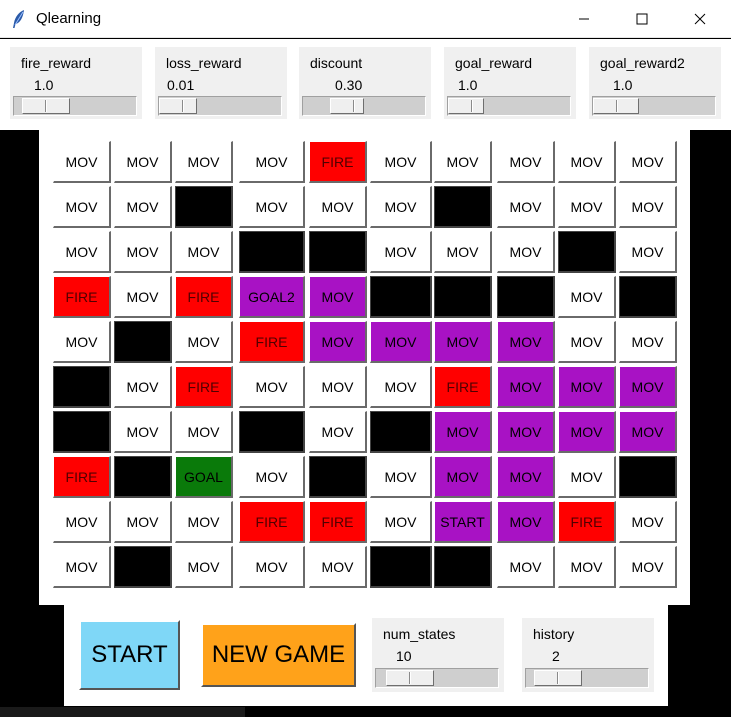 Image resolution: width=731 pixels, height=717 pixels. What do you see at coordinates (463, 522) in the screenshot?
I see `grid-cell-path: START` at bounding box center [463, 522].